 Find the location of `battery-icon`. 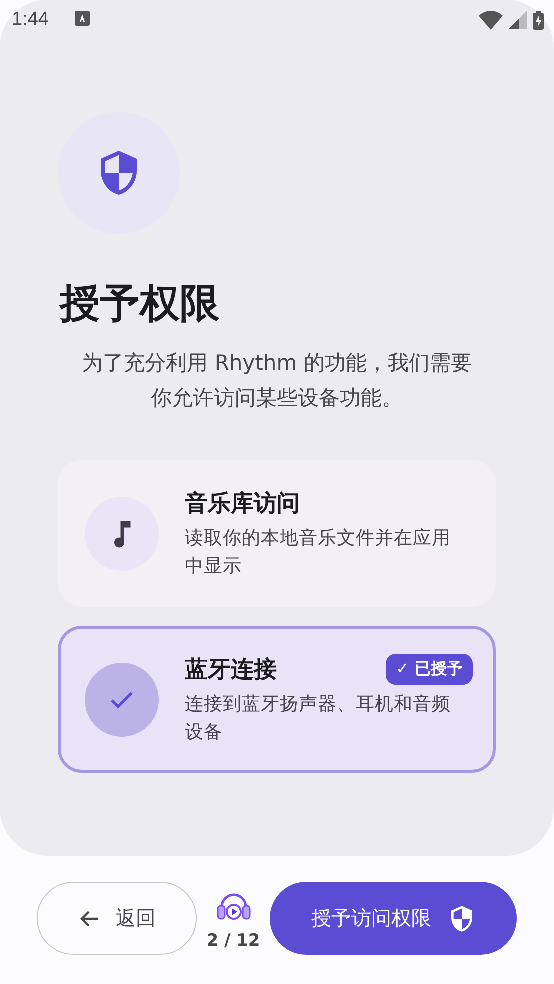

battery-icon is located at coordinates (538, 20).